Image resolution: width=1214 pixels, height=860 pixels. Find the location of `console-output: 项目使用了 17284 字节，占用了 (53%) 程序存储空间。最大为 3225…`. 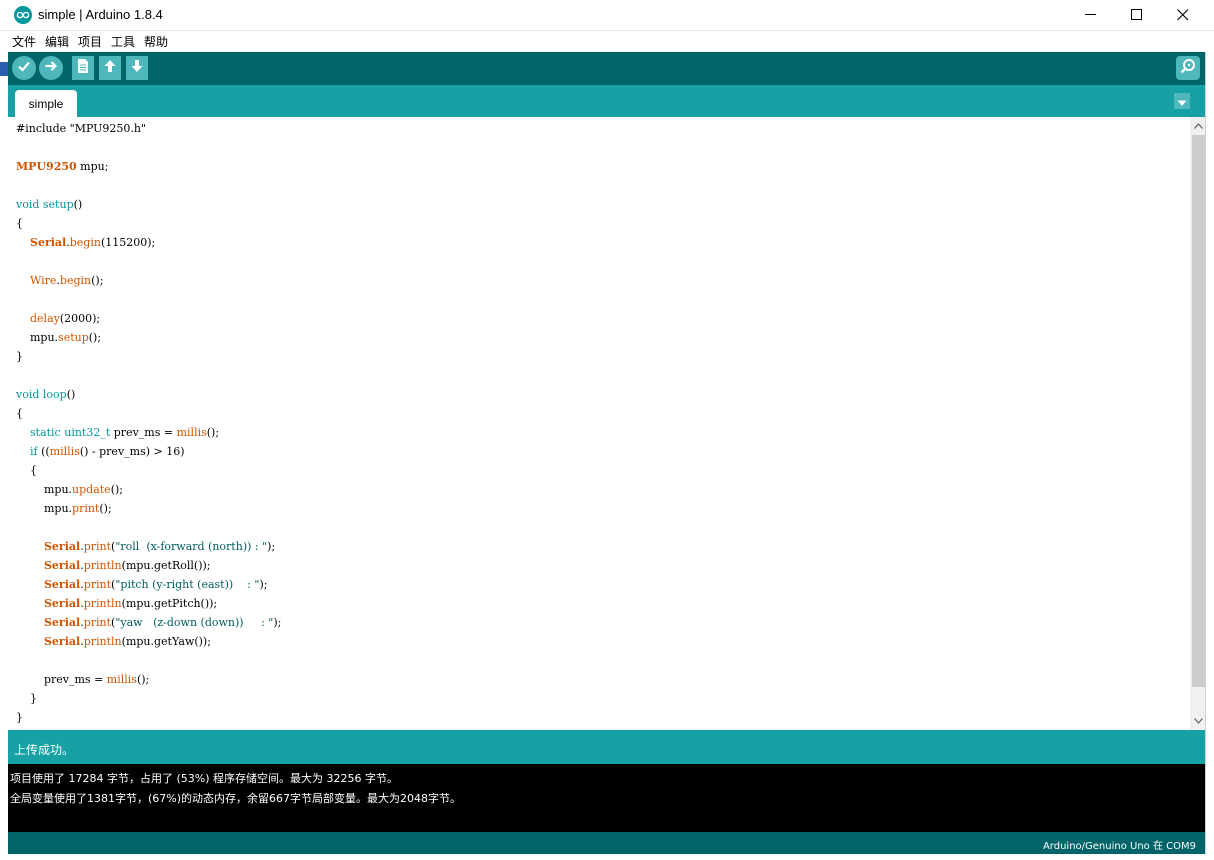

console-output: 项目使用了 17284 字节，占用了 (53%) 程序存储空间。最大为 3225… is located at coordinates (607, 798).